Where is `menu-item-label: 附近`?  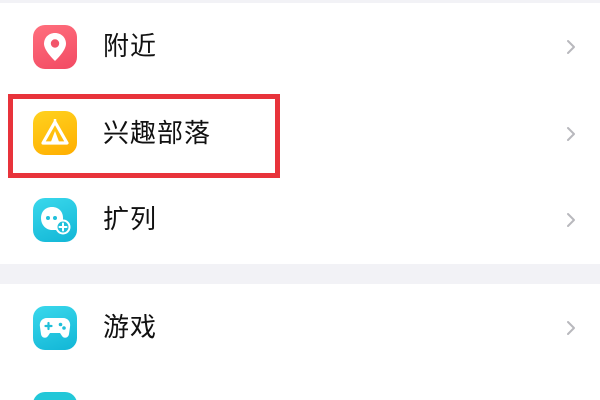 menu-item-label: 附近 is located at coordinates (130, 47).